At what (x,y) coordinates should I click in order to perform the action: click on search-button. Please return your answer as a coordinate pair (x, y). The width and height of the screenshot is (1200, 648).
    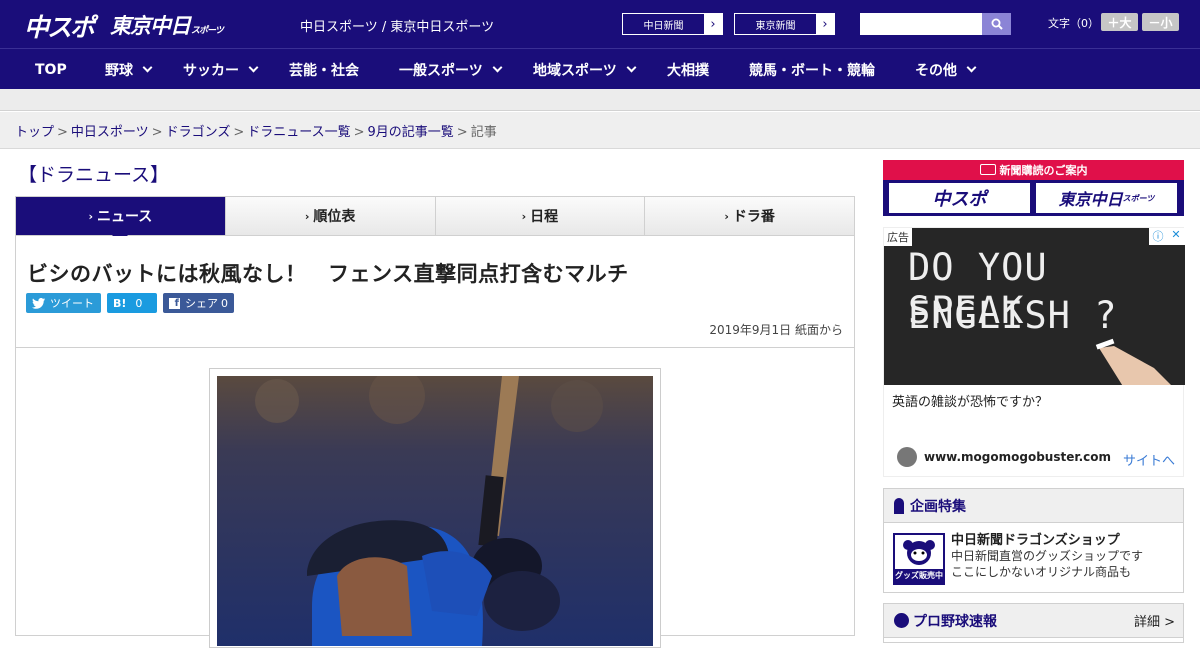
    Looking at the image, I should click on (996, 24).